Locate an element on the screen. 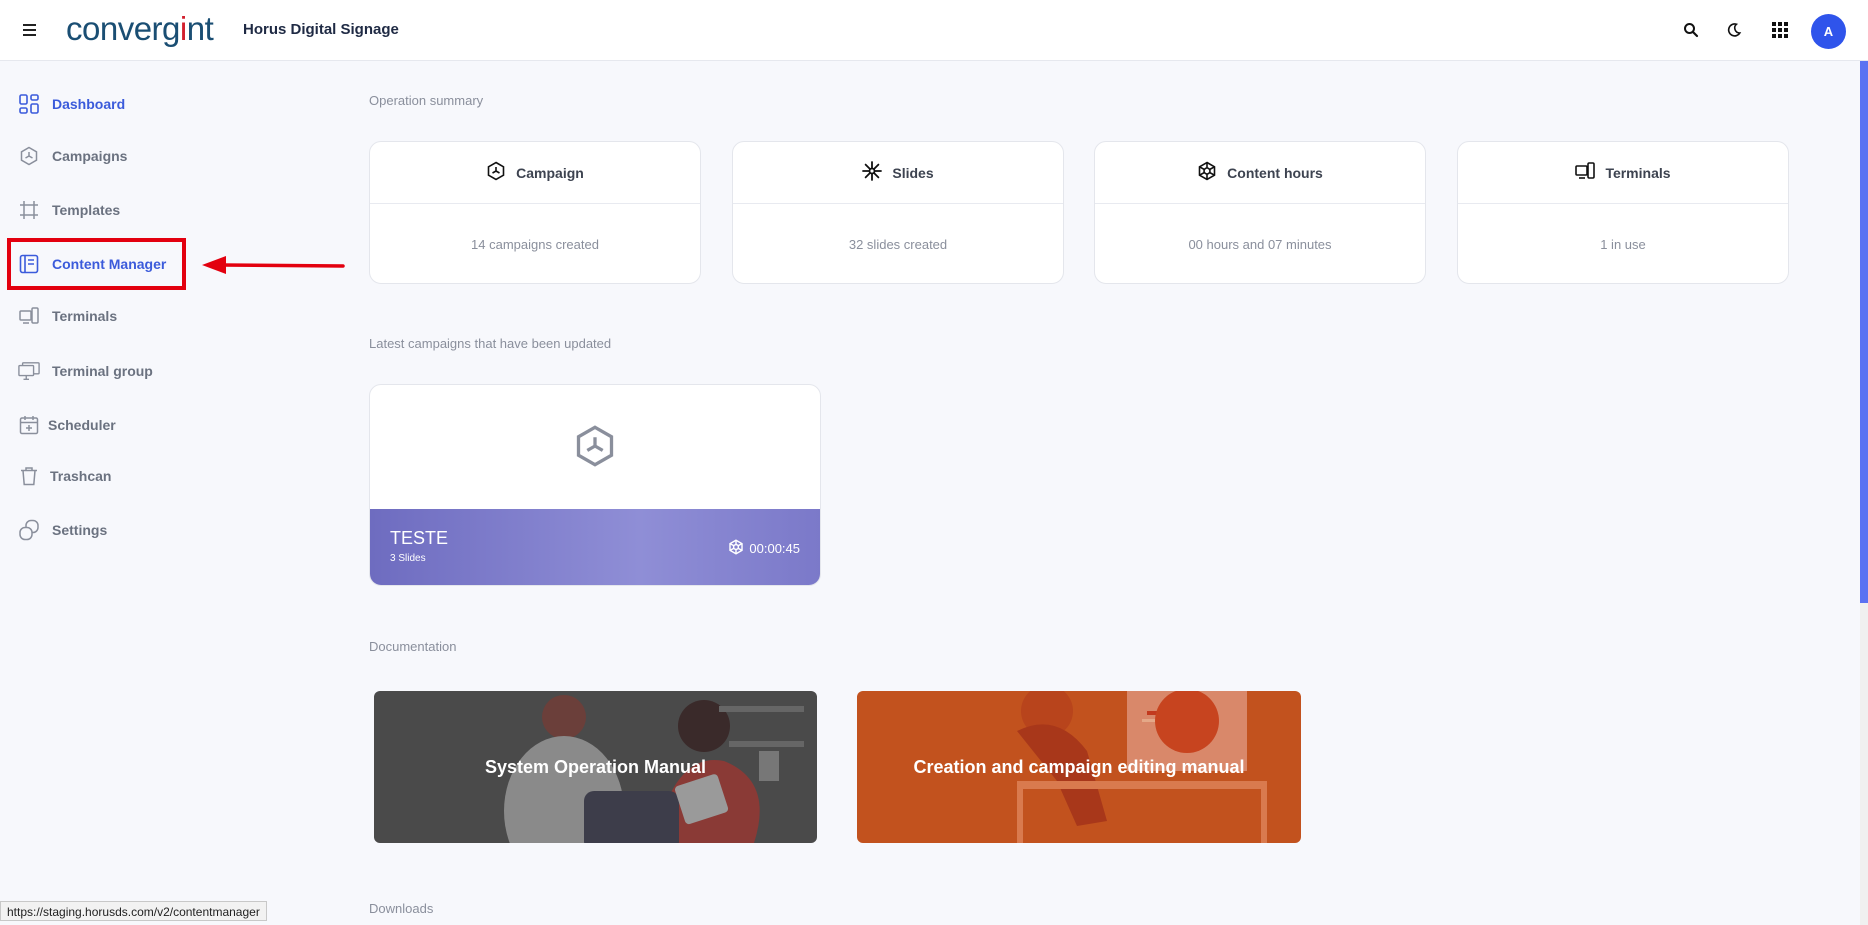 This screenshot has height=925, width=1868. sidebar-item-campaigns: Campaigns is located at coordinates (72, 156).